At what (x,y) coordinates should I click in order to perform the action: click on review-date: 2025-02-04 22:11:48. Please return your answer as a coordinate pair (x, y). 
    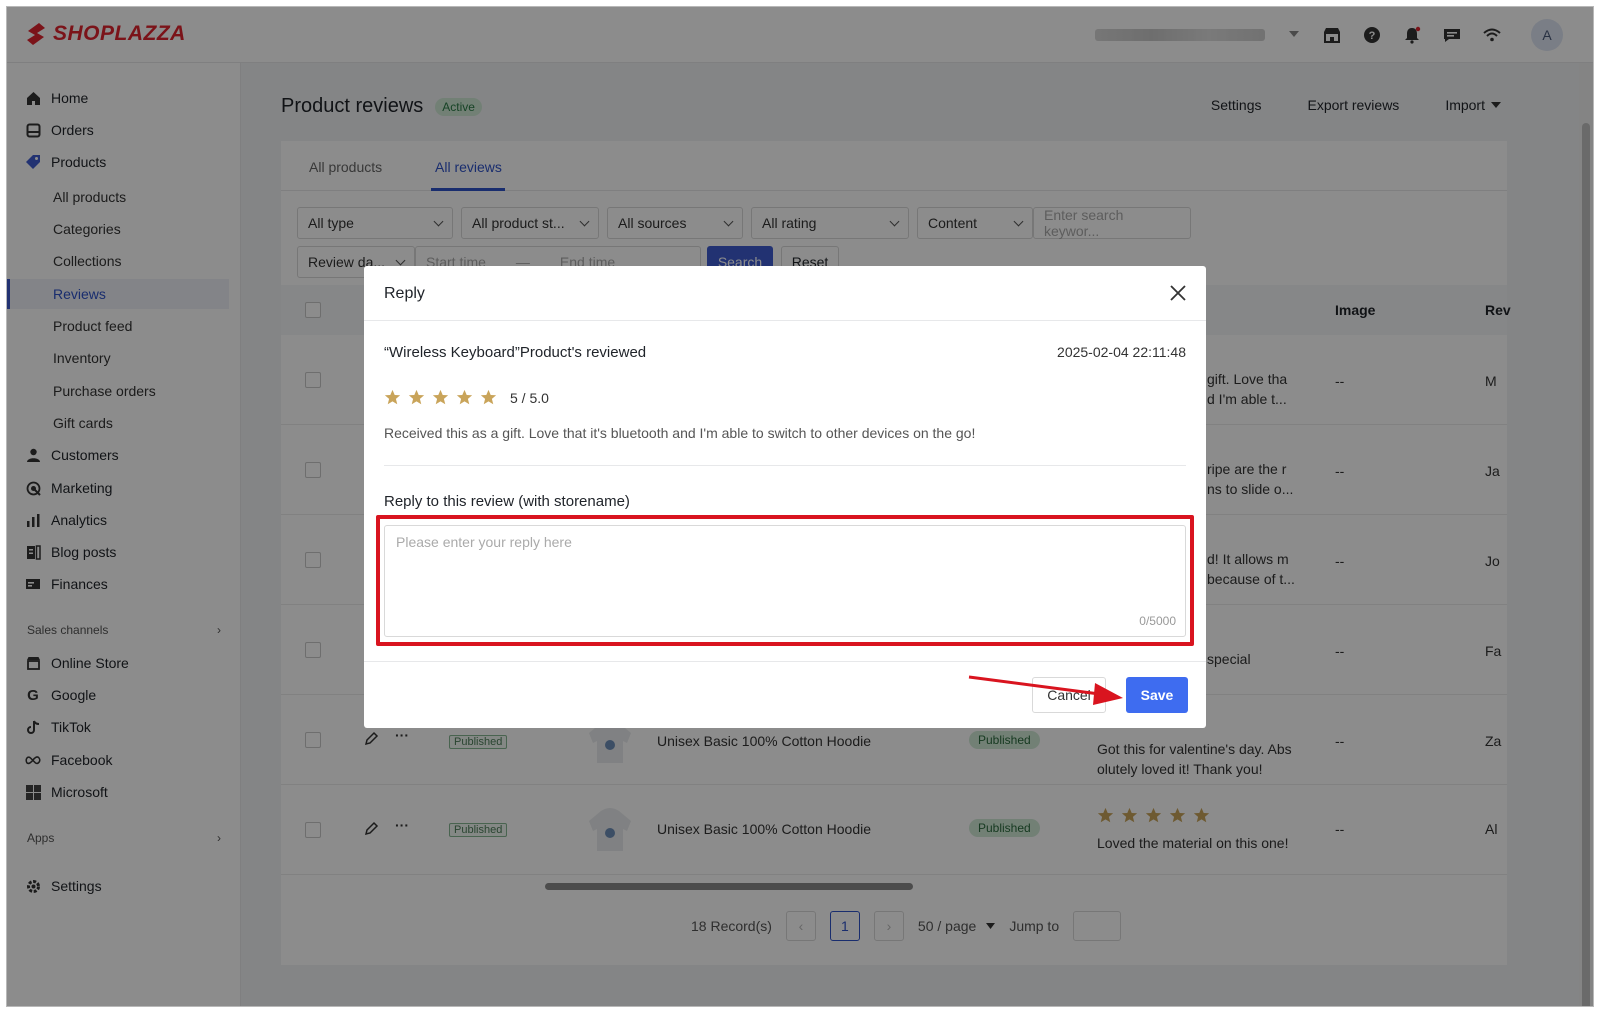
    Looking at the image, I should click on (1121, 352).